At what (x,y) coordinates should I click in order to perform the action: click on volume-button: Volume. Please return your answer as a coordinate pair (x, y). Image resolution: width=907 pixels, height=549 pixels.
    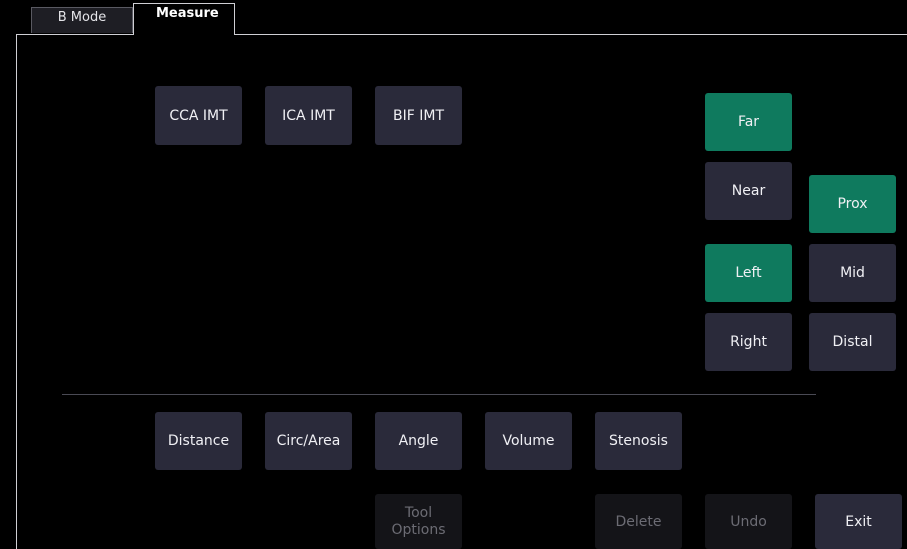
    Looking at the image, I should click on (528, 441).